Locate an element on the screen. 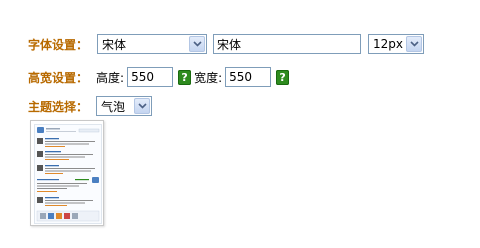  size-settings-label: 高宽设置： is located at coordinates (58, 77).